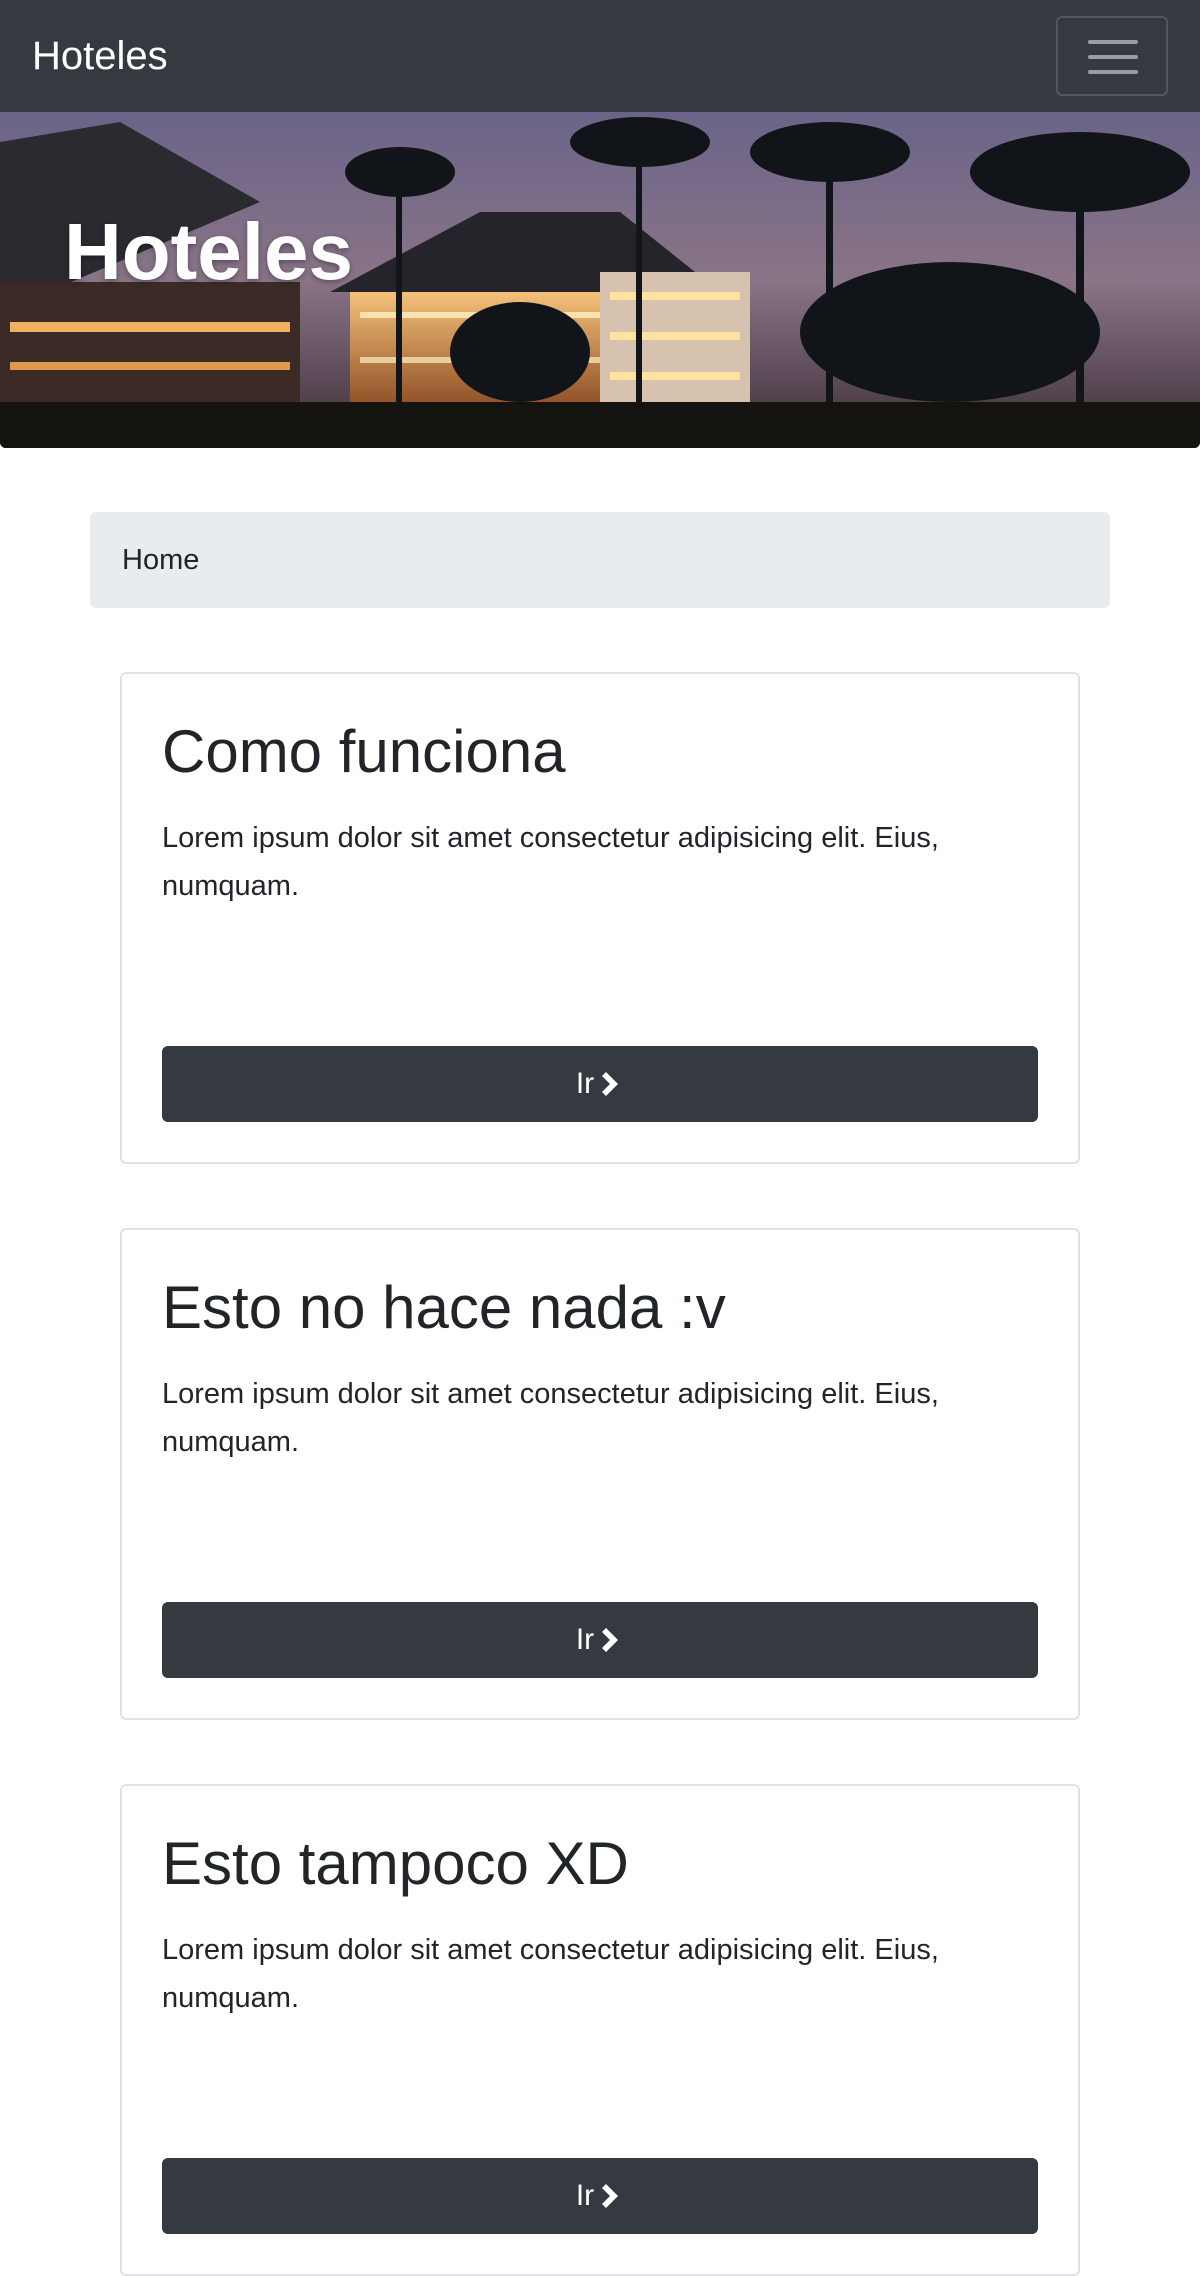  I want to click on hero-banner: Hoteles, so click(600, 280).